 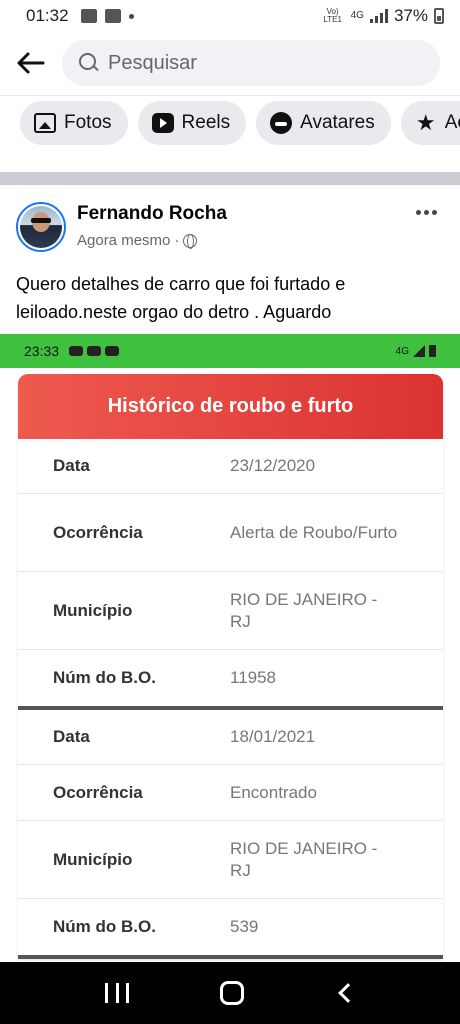 I want to click on search-icon, so click(x=89, y=63).